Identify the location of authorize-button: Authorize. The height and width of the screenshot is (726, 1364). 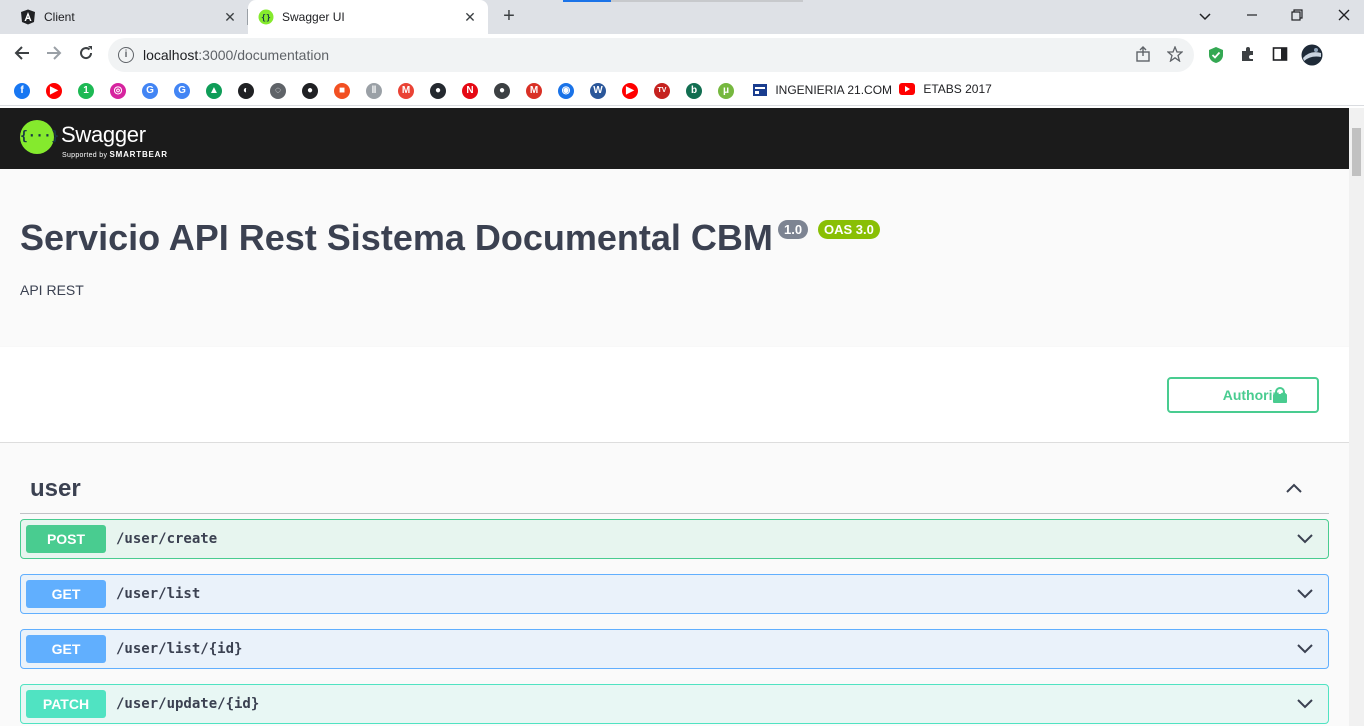
(1243, 395).